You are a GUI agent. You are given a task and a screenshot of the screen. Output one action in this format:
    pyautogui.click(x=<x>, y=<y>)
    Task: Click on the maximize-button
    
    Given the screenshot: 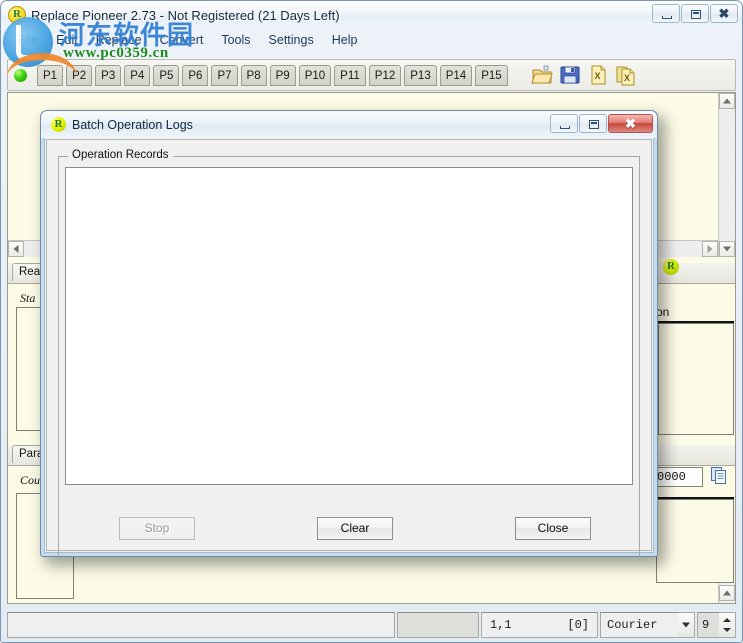 What is the action you would take?
    pyautogui.click(x=695, y=13)
    